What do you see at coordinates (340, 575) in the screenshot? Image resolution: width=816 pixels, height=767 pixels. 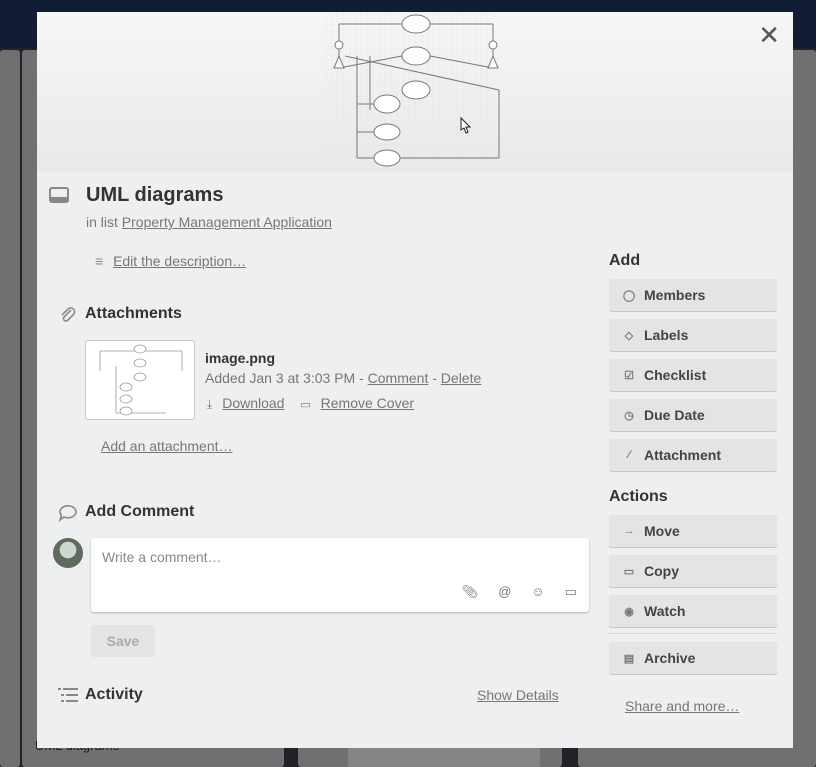 I see `comment-input: Write a comment… 📎︎ @ ☺ ▭` at bounding box center [340, 575].